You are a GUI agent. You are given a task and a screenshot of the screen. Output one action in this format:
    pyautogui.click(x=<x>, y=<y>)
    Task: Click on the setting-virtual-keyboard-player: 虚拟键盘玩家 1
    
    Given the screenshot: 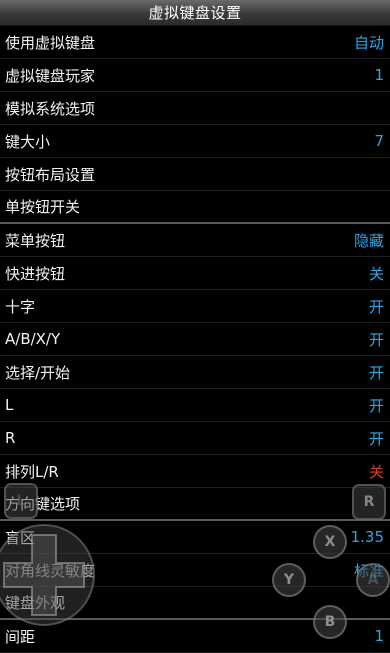 What is the action you would take?
    pyautogui.click(x=195, y=75)
    